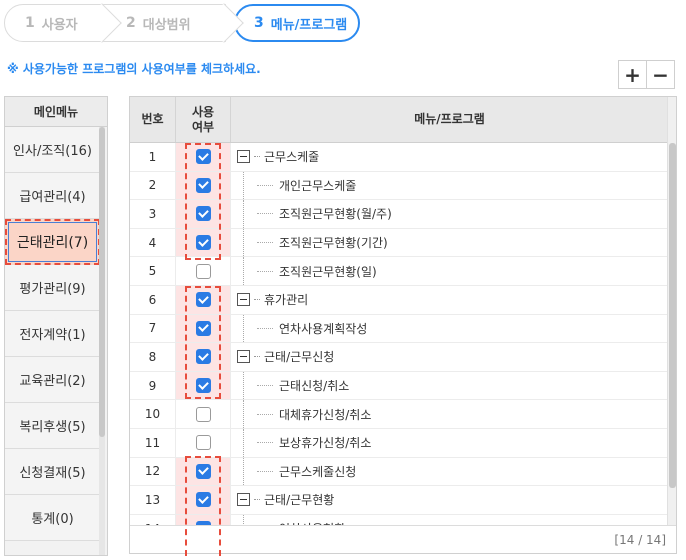 The image size is (686, 560). What do you see at coordinates (203, 111) in the screenshot?
I see `header-use-line1: 사용` at bounding box center [203, 111].